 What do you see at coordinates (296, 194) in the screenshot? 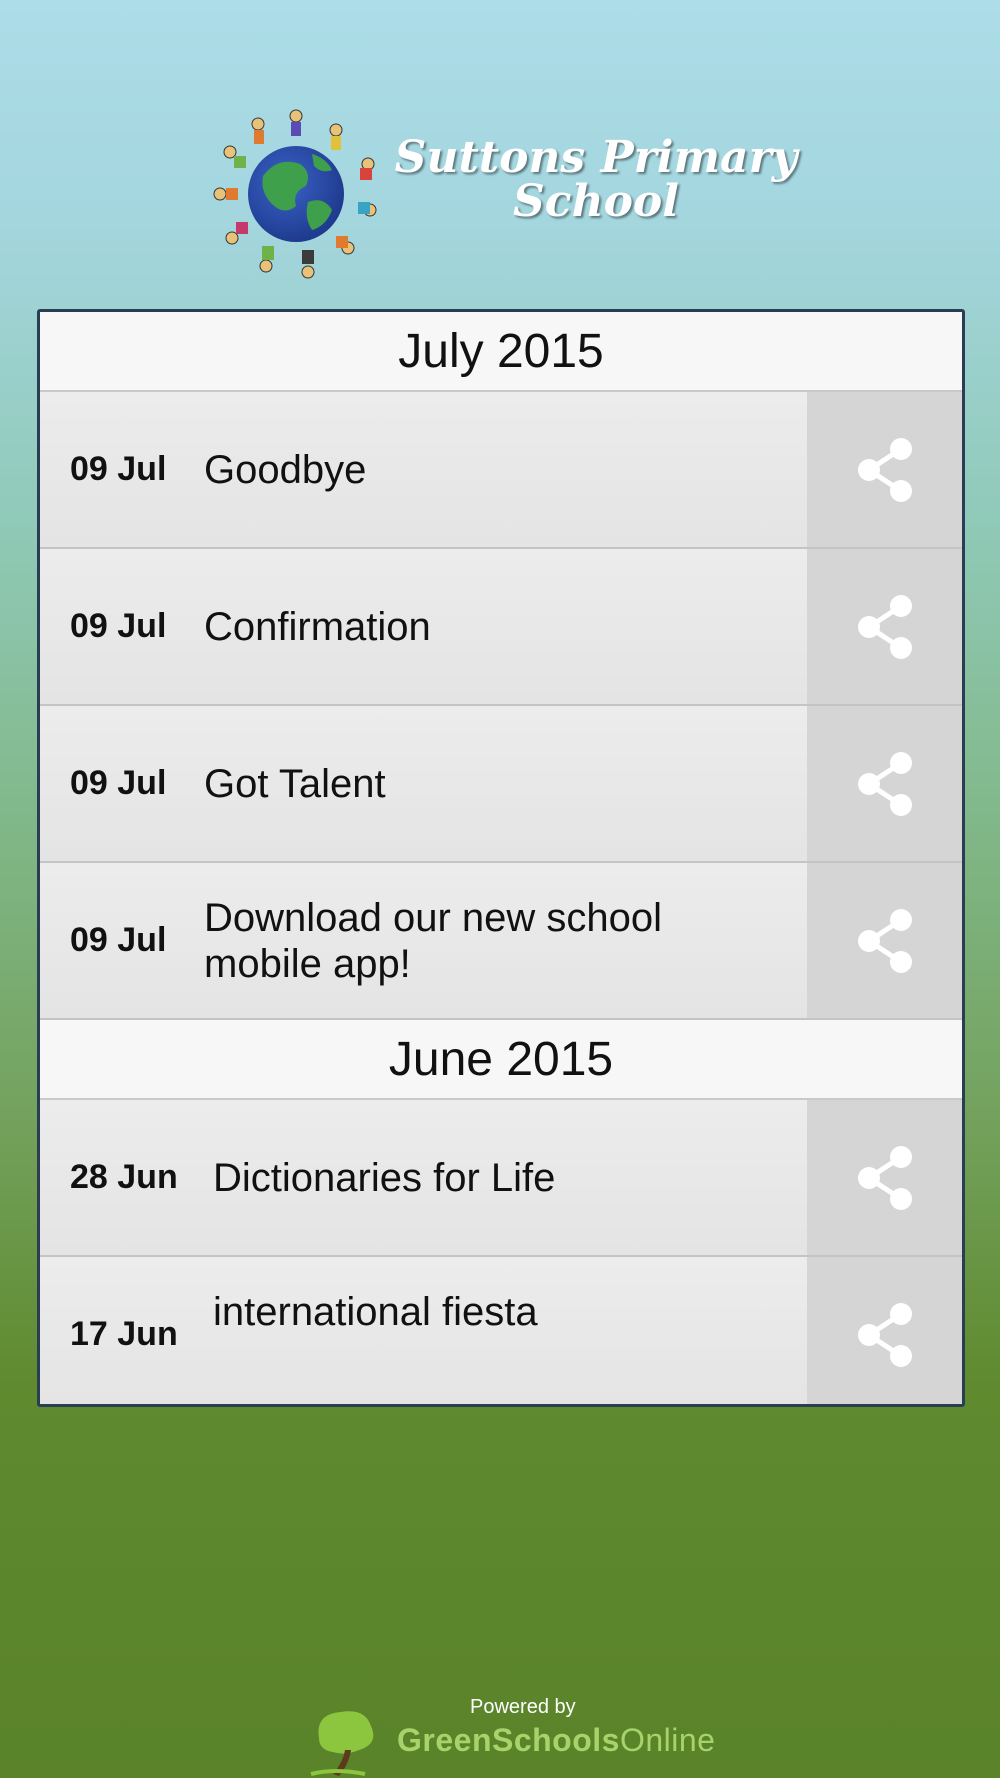
I see `globe-logo-icon` at bounding box center [296, 194].